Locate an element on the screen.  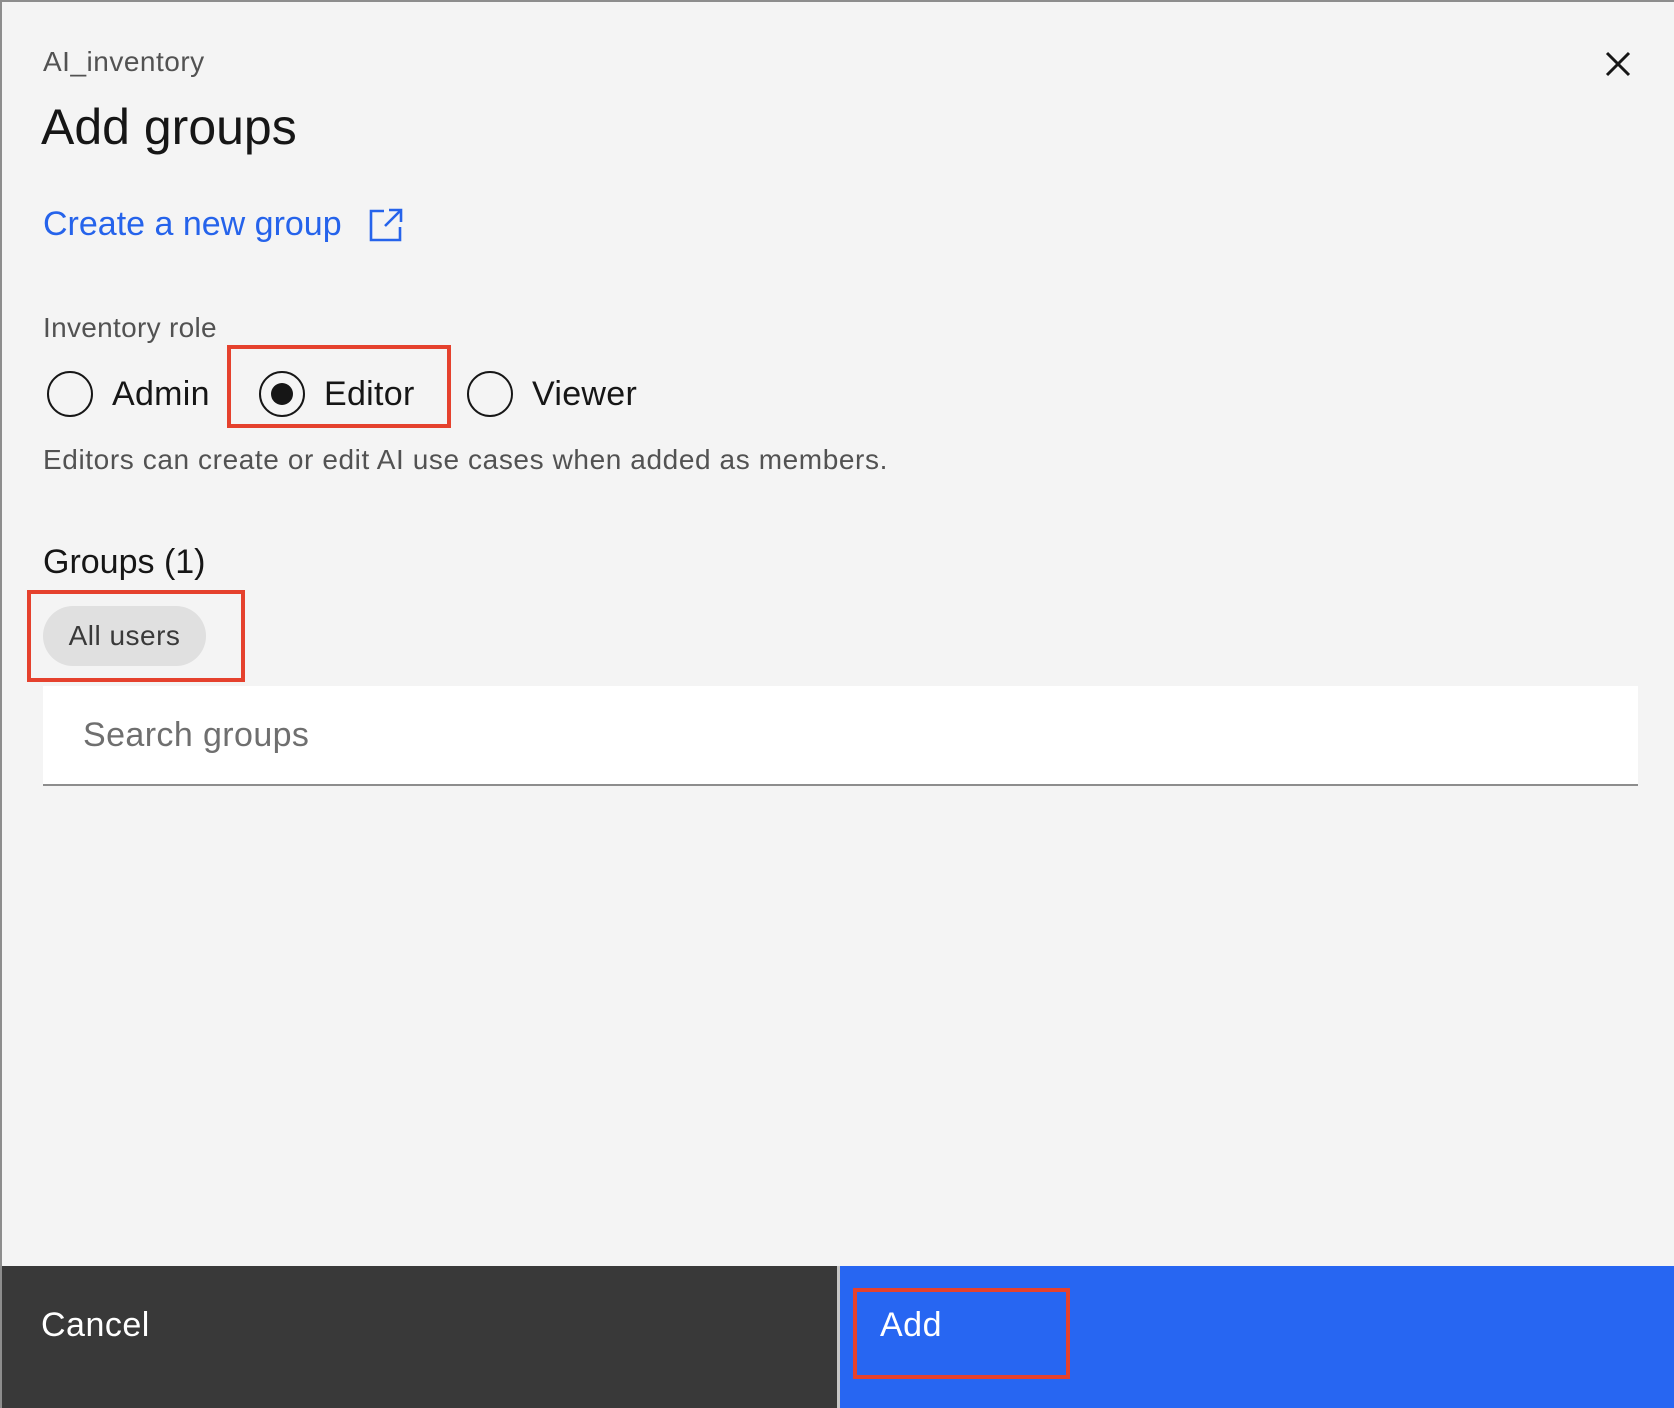
close-icon is located at coordinates (1618, 64).